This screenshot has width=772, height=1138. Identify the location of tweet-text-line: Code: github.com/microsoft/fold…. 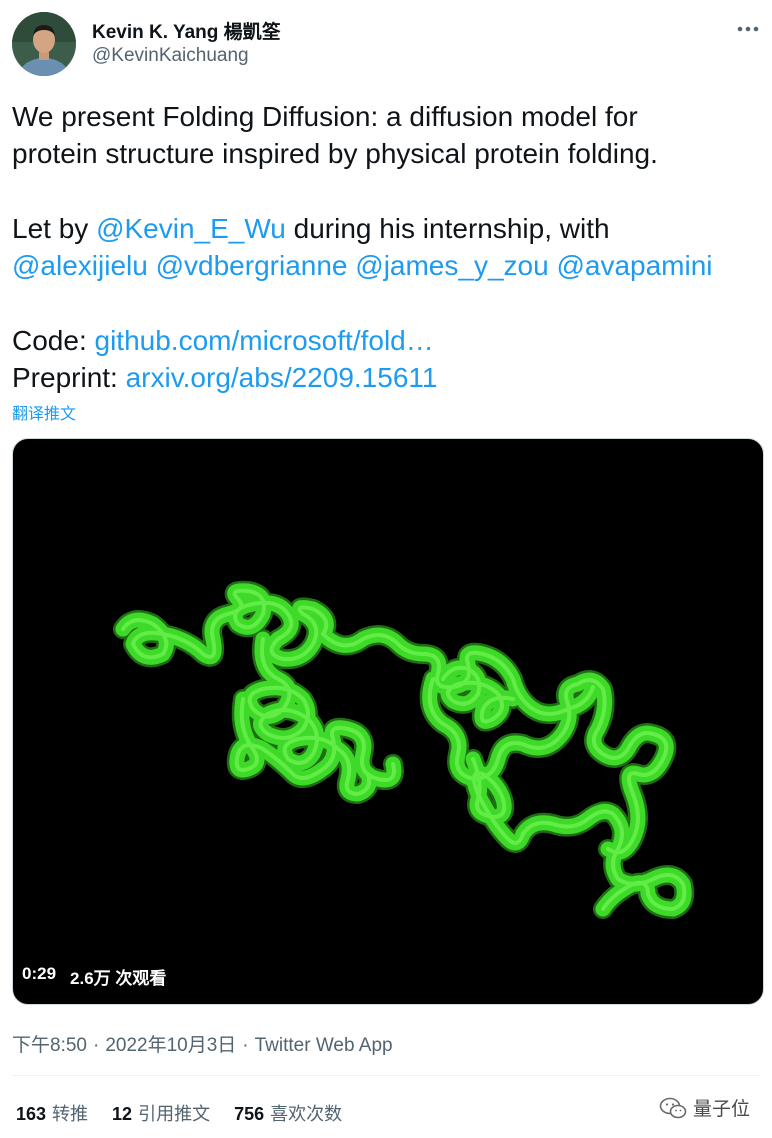
(387, 340).